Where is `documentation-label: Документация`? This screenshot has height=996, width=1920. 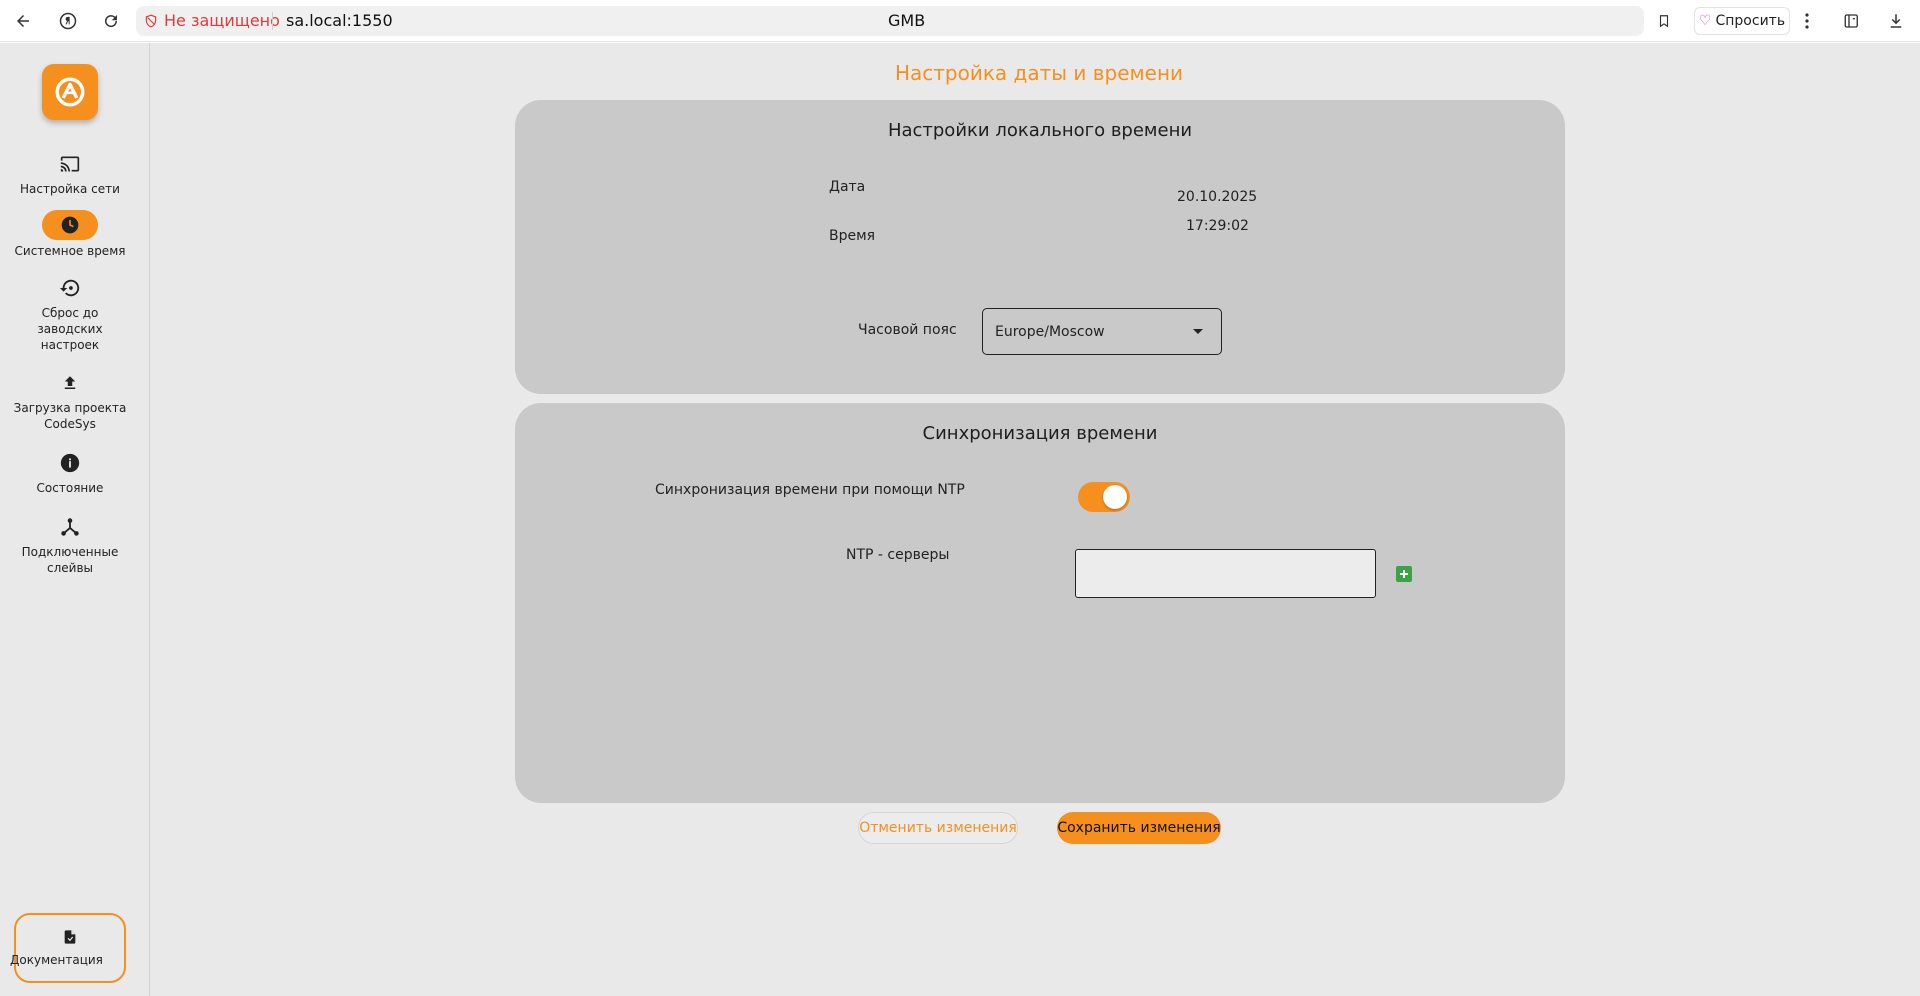 documentation-label: Документация is located at coordinates (56, 960).